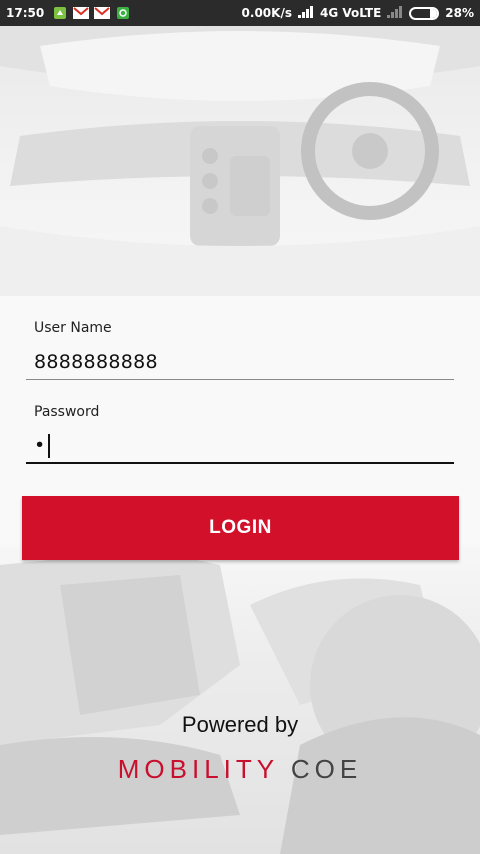  I want to click on username-label: User Name, so click(73, 328).